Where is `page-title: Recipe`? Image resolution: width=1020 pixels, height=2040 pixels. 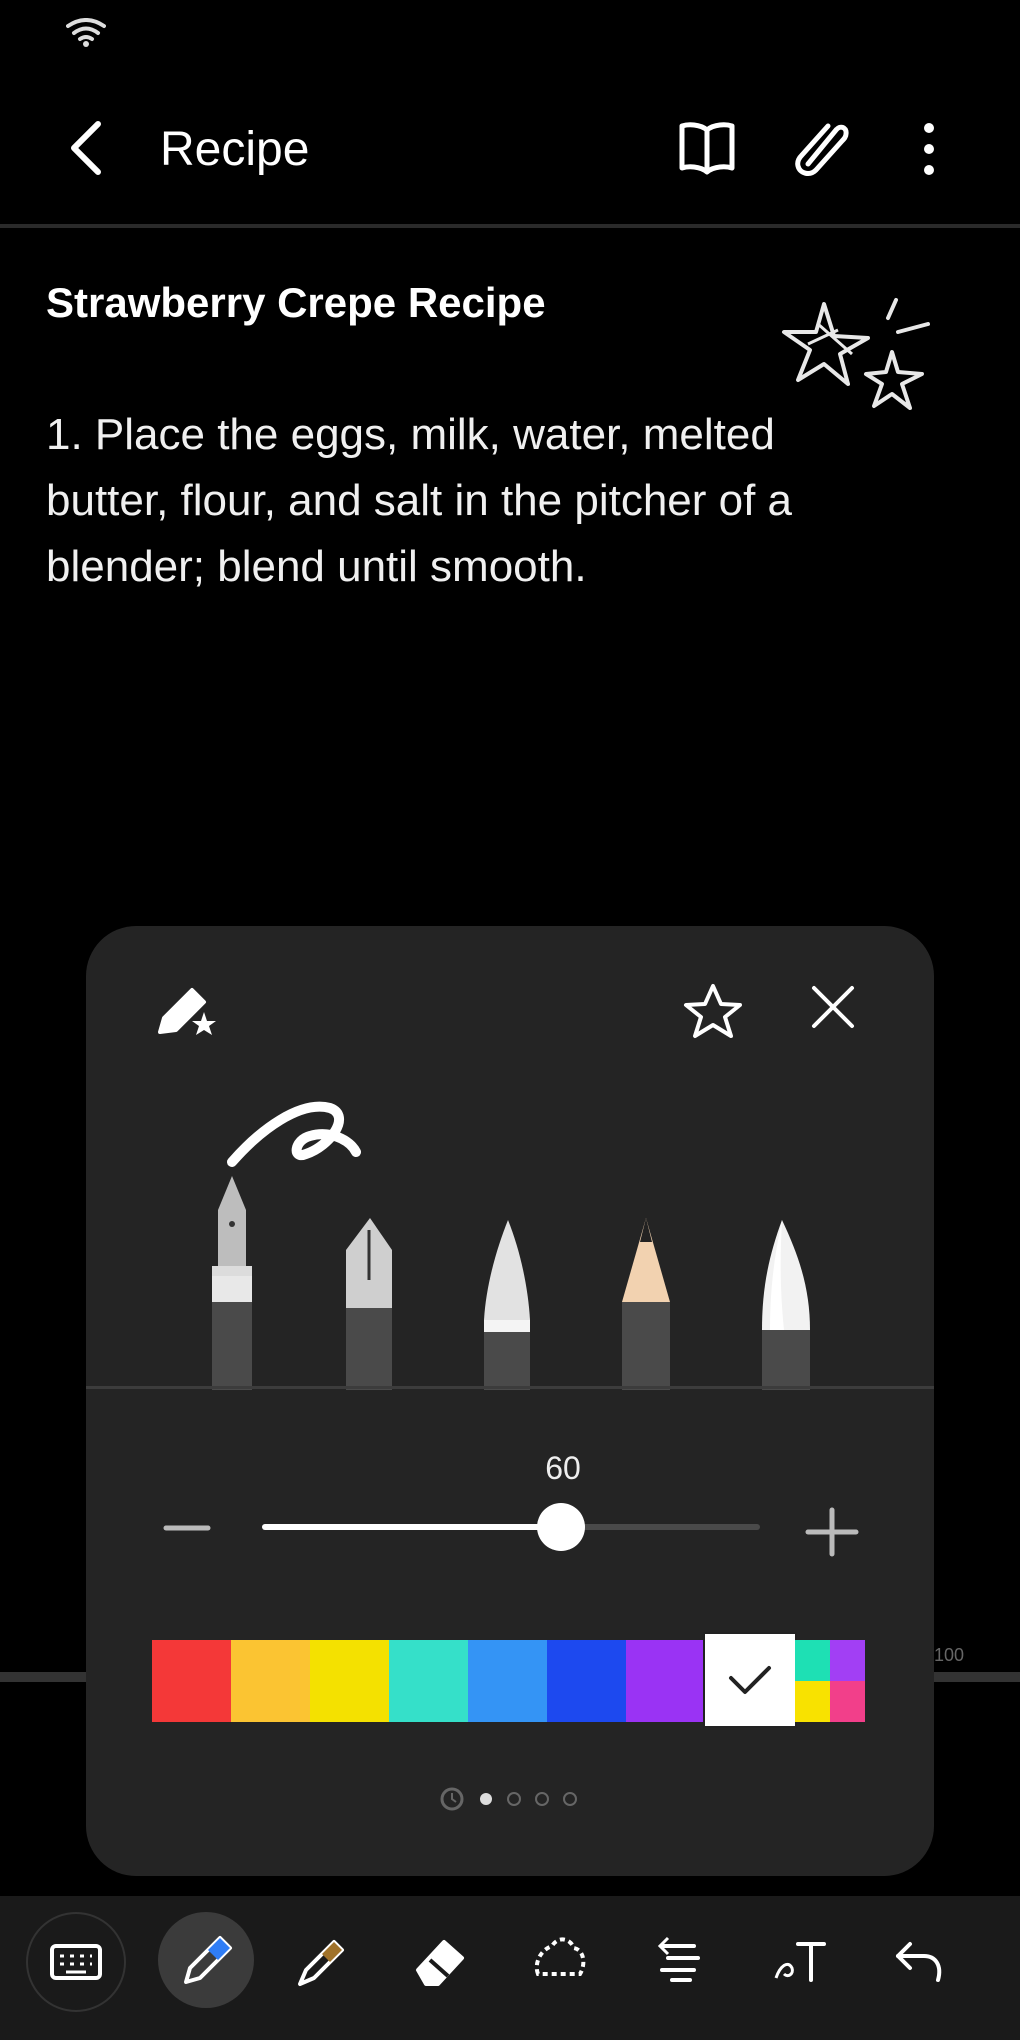
page-title: Recipe is located at coordinates (235, 149).